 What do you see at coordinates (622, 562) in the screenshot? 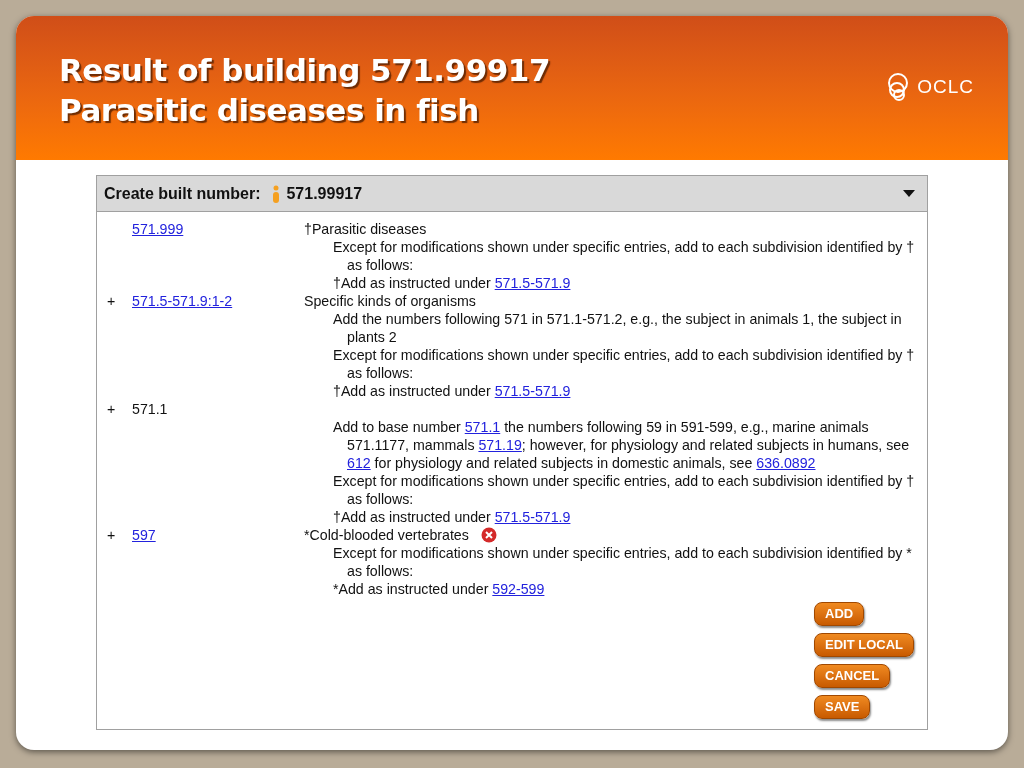
I see `note-text: Except for modifications shown under specific entries, add to each subdivision identified by * as follows:` at bounding box center [622, 562].